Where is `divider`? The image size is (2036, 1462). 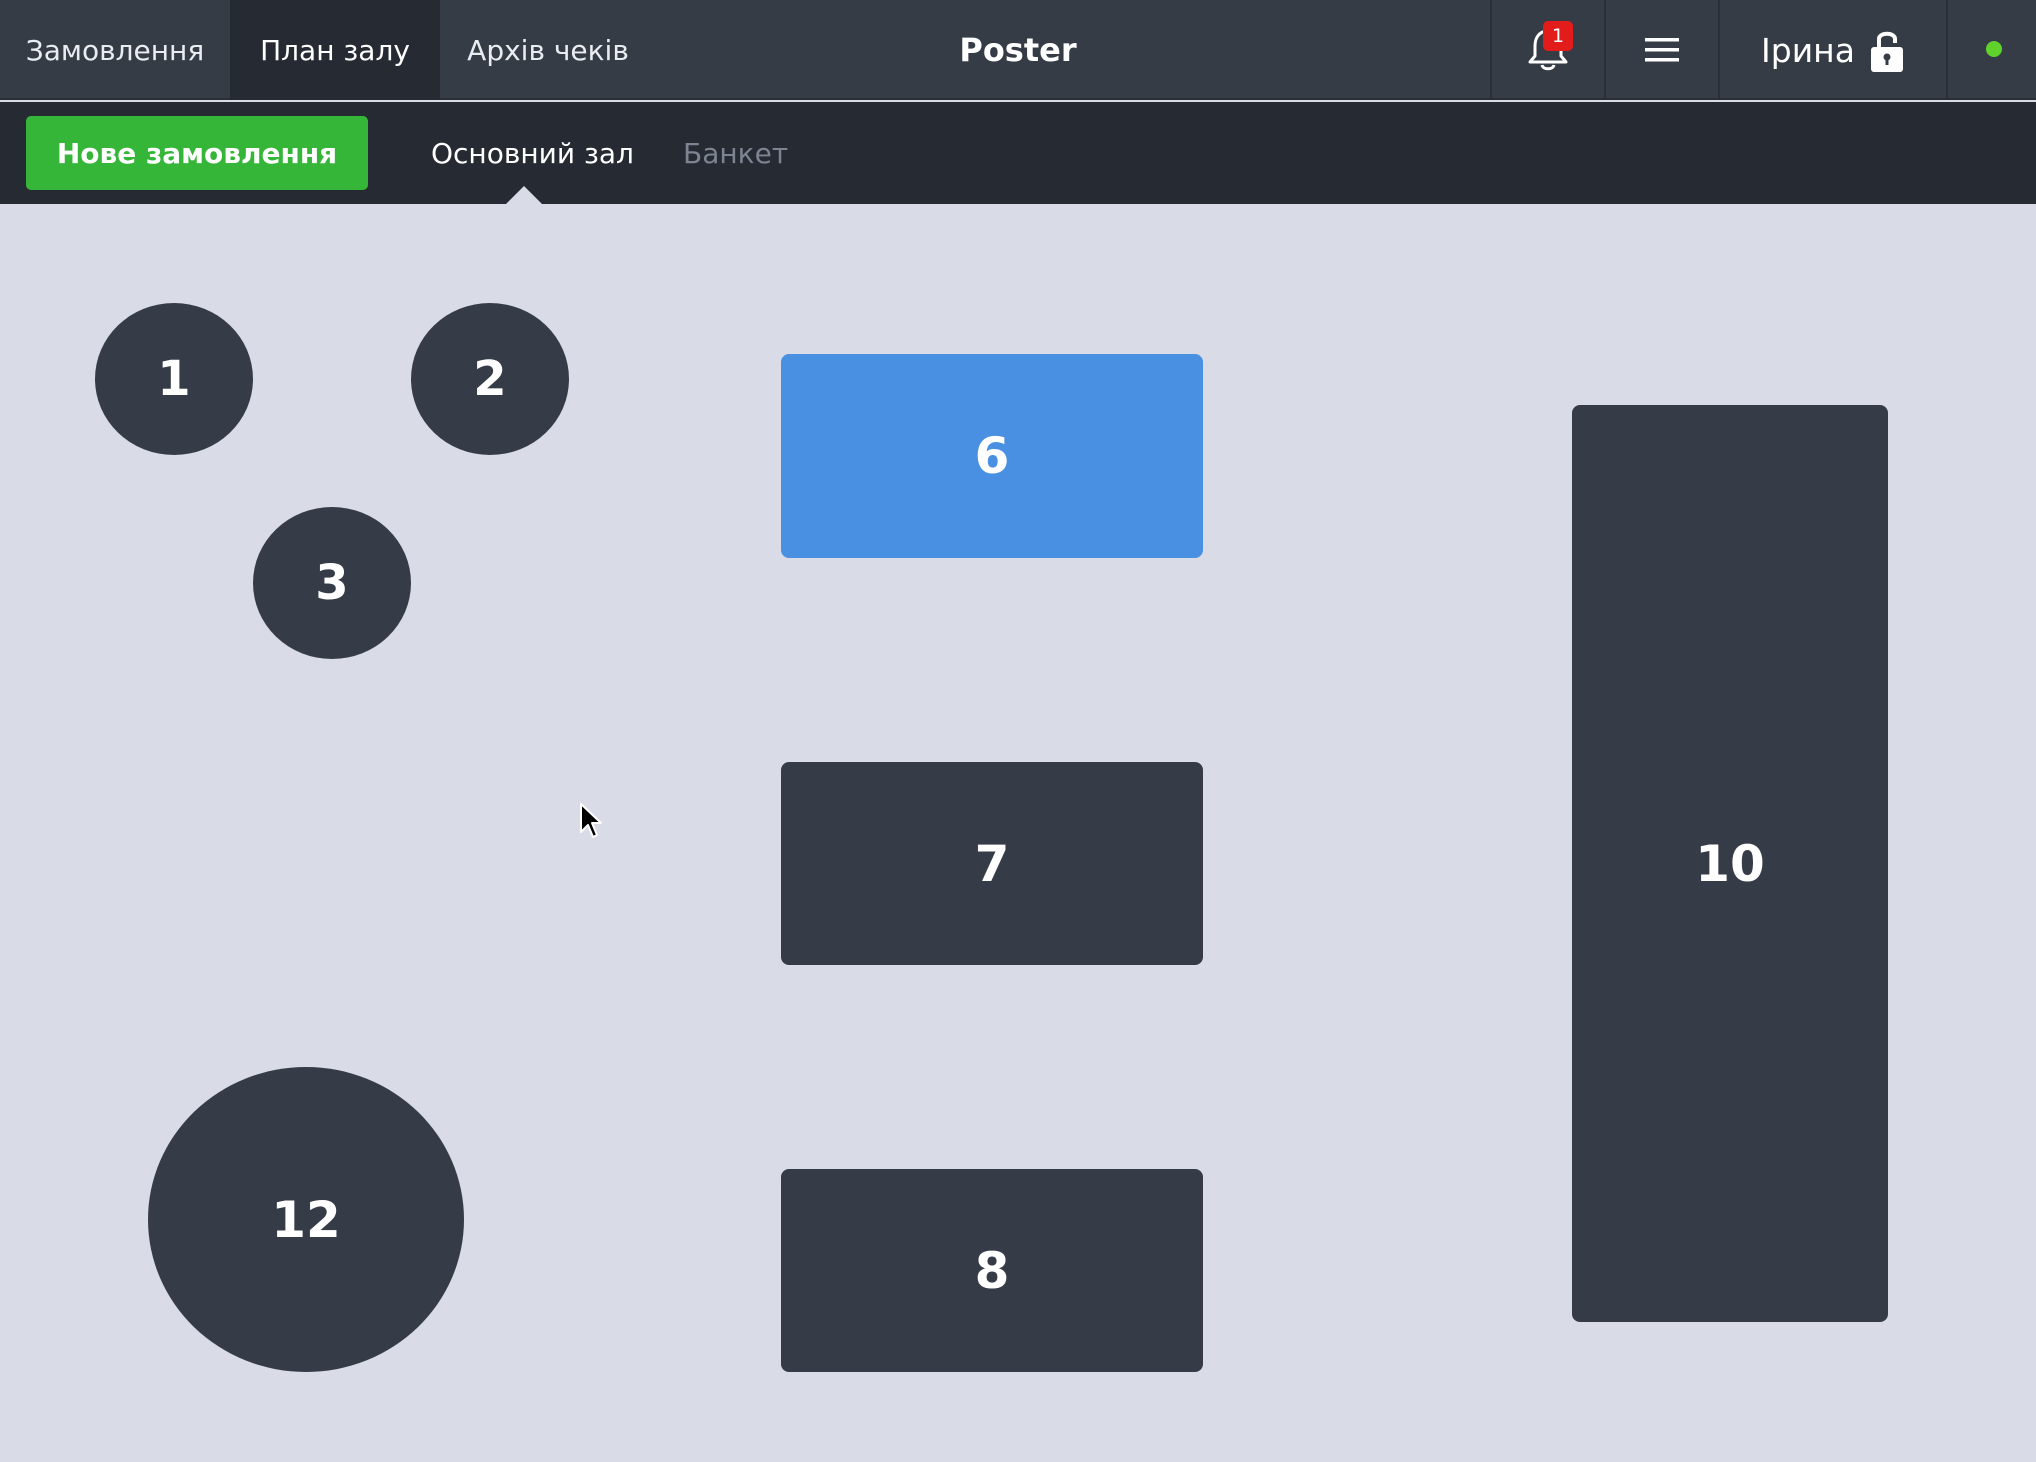
divider is located at coordinates (1947, 50).